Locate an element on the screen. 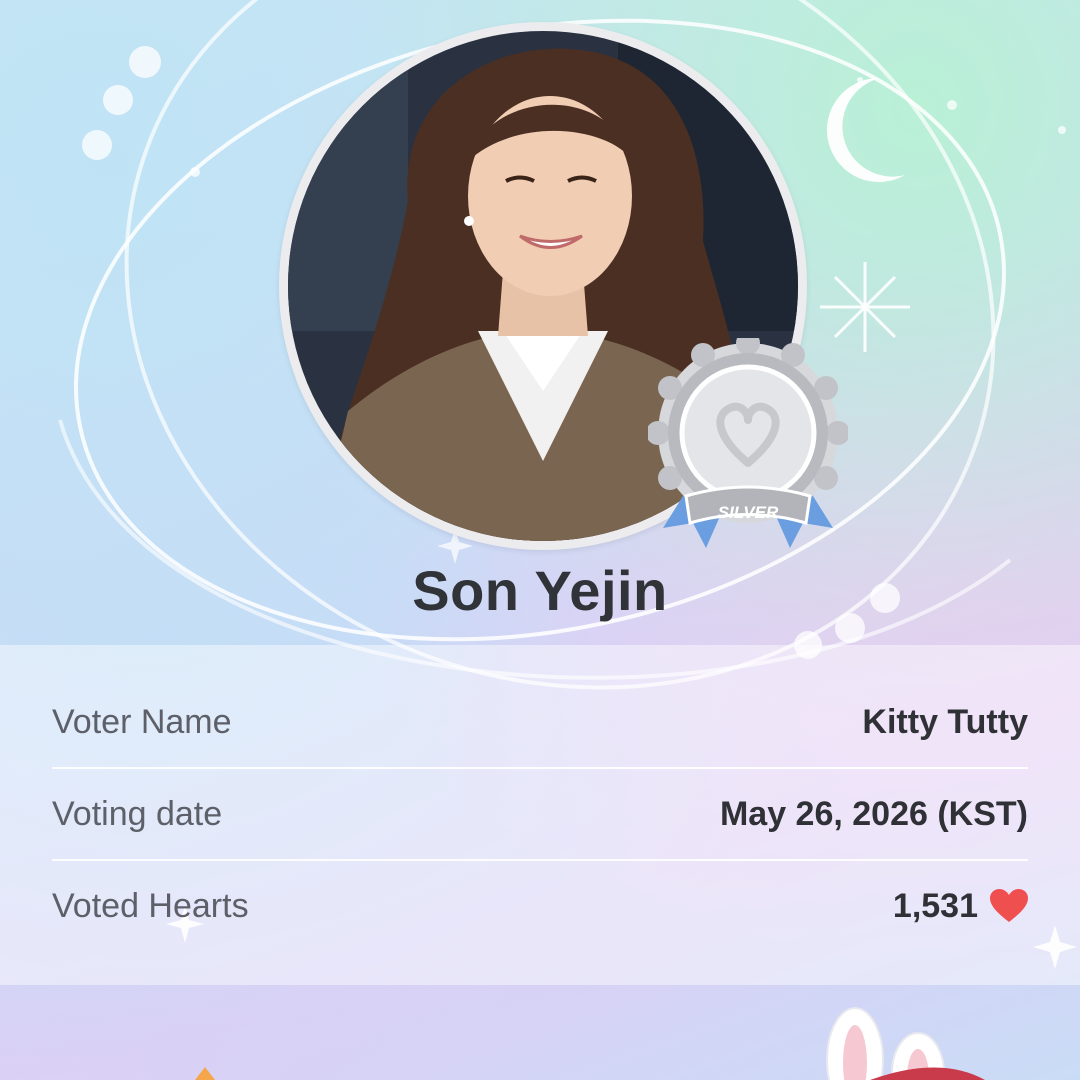 The image size is (1080, 1080). badge-label: SILVER is located at coordinates (748, 512).